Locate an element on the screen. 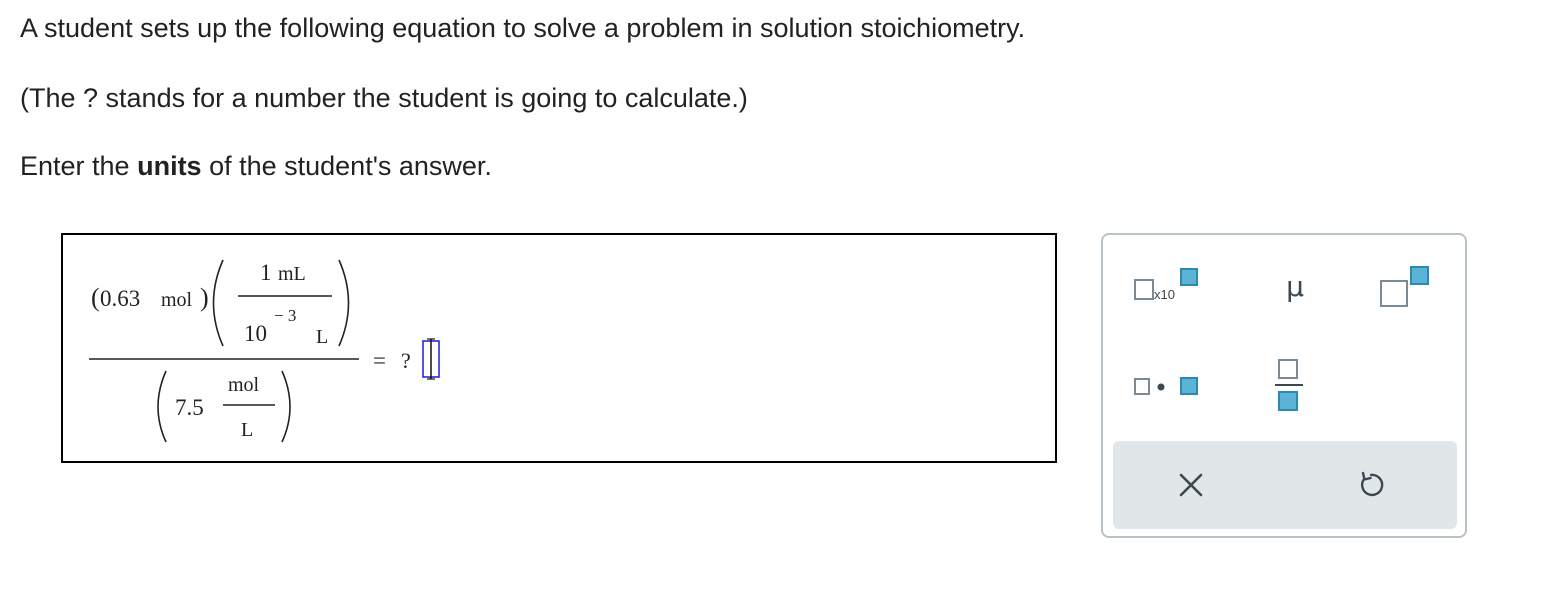 The height and width of the screenshot is (610, 1546). conv-den-exponent: − 3 is located at coordinates (285, 315).